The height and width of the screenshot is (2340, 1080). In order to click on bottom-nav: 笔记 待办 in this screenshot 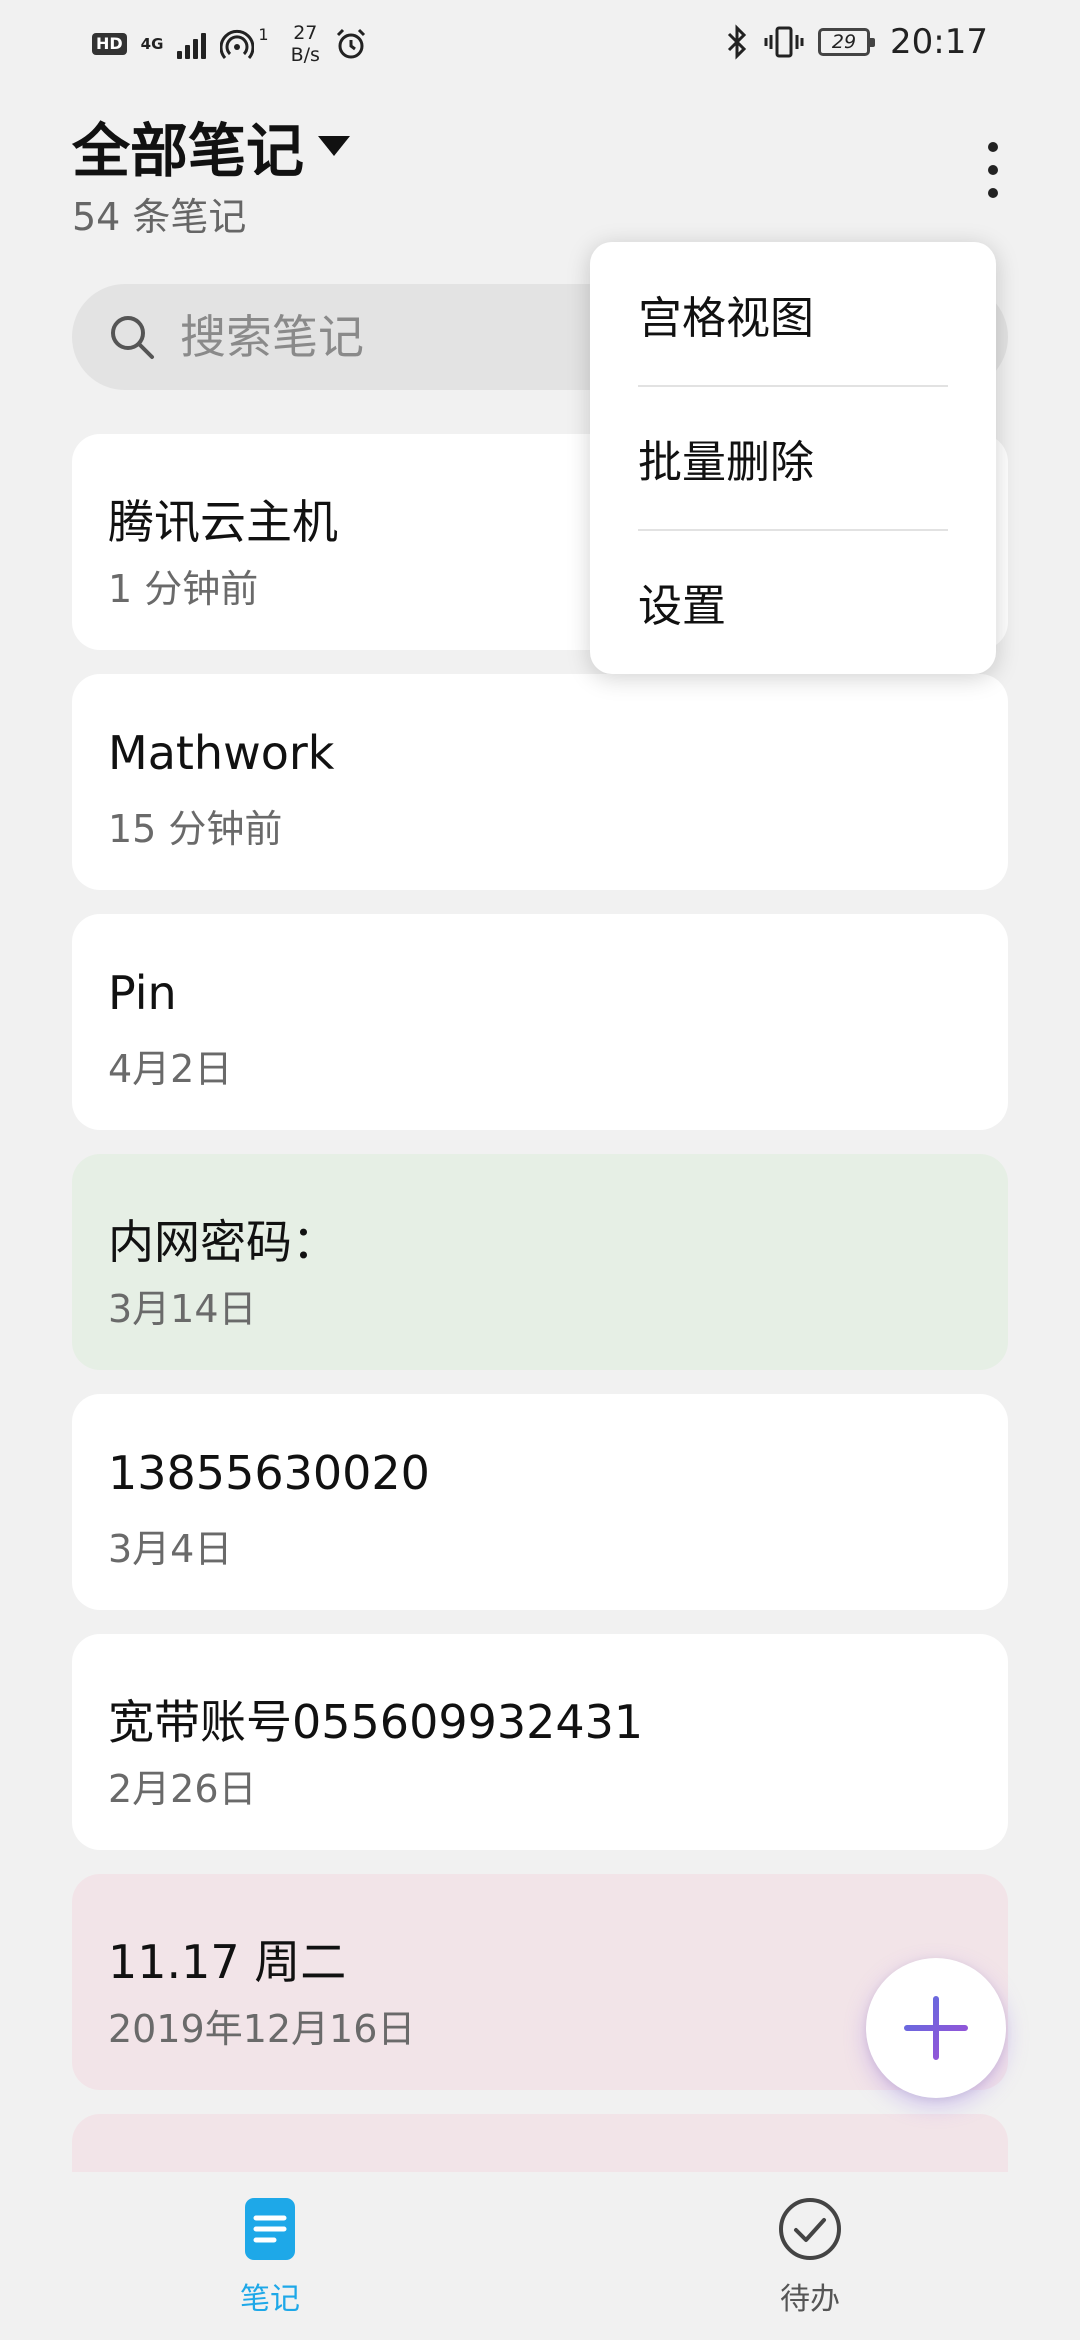, I will do `click(540, 2256)`.